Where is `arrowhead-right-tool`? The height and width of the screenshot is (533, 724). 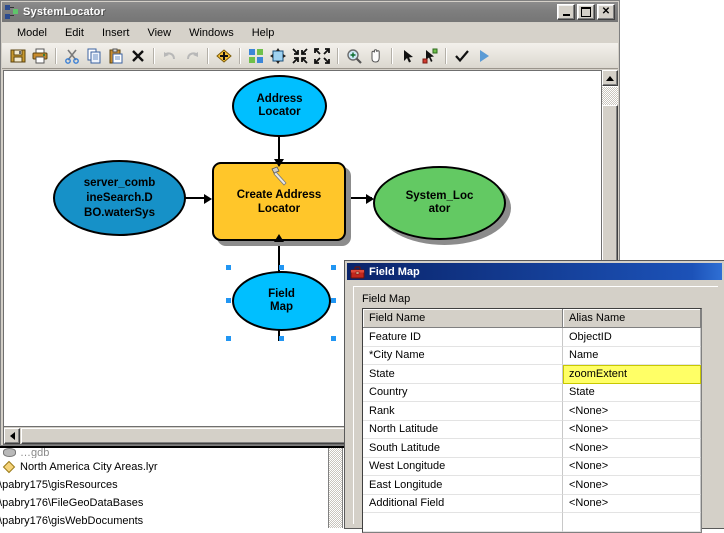
arrowhead-right-tool is located at coordinates (208, 199).